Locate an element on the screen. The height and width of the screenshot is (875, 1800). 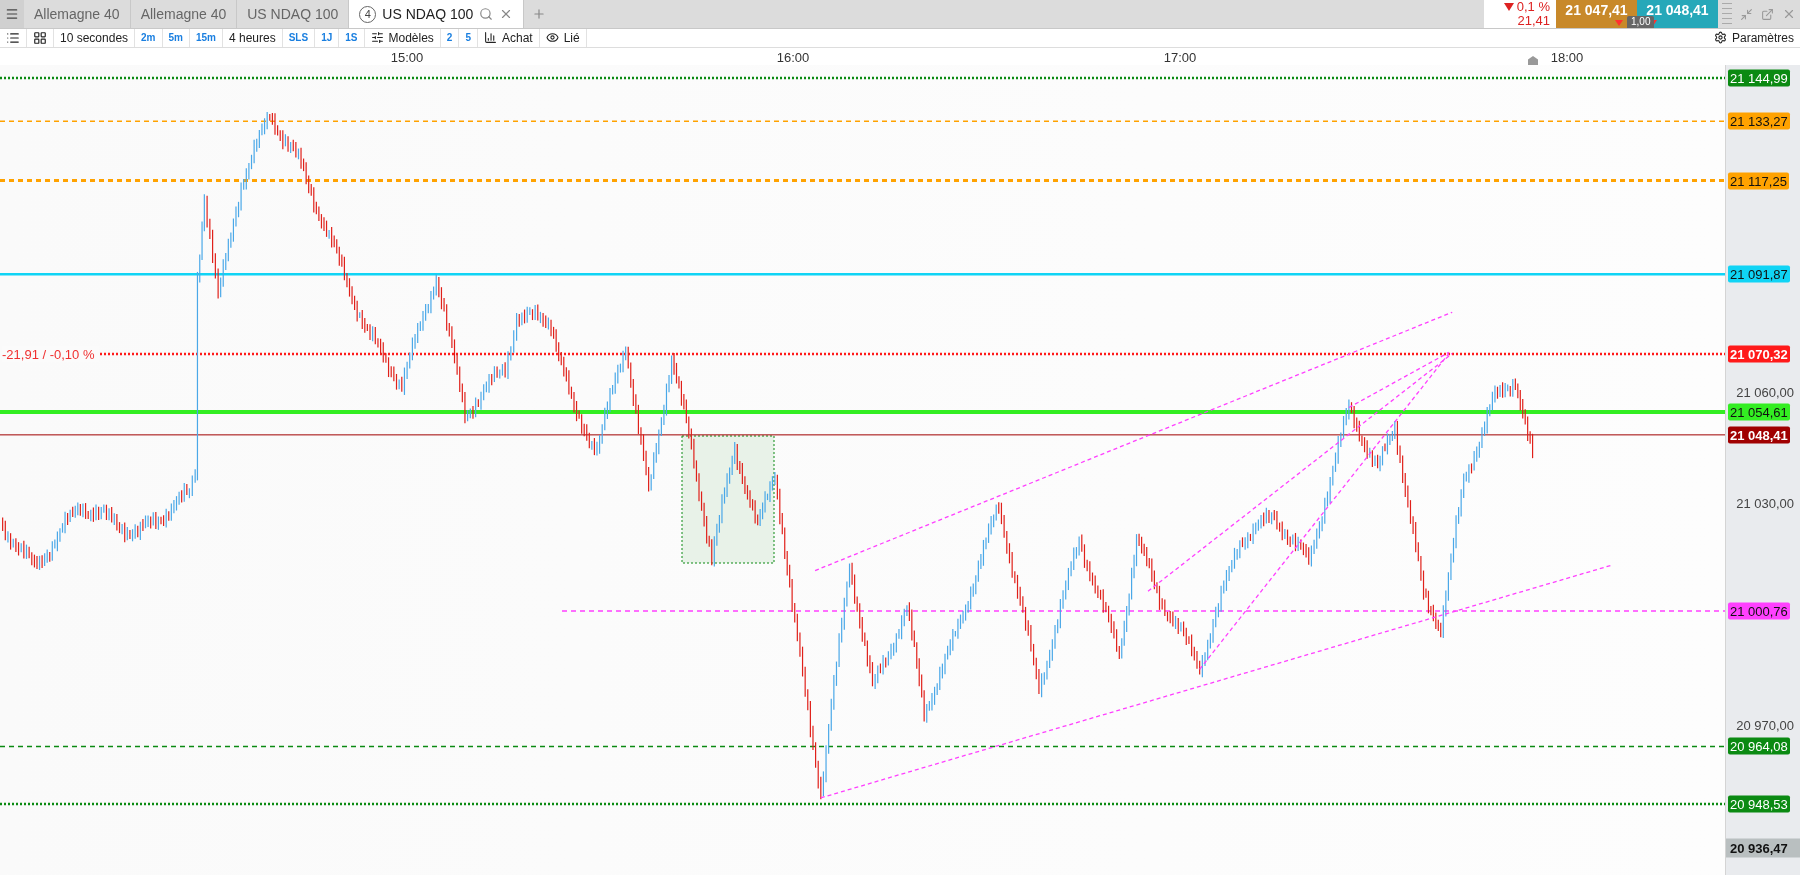
eye-icon is located at coordinates (552, 38).